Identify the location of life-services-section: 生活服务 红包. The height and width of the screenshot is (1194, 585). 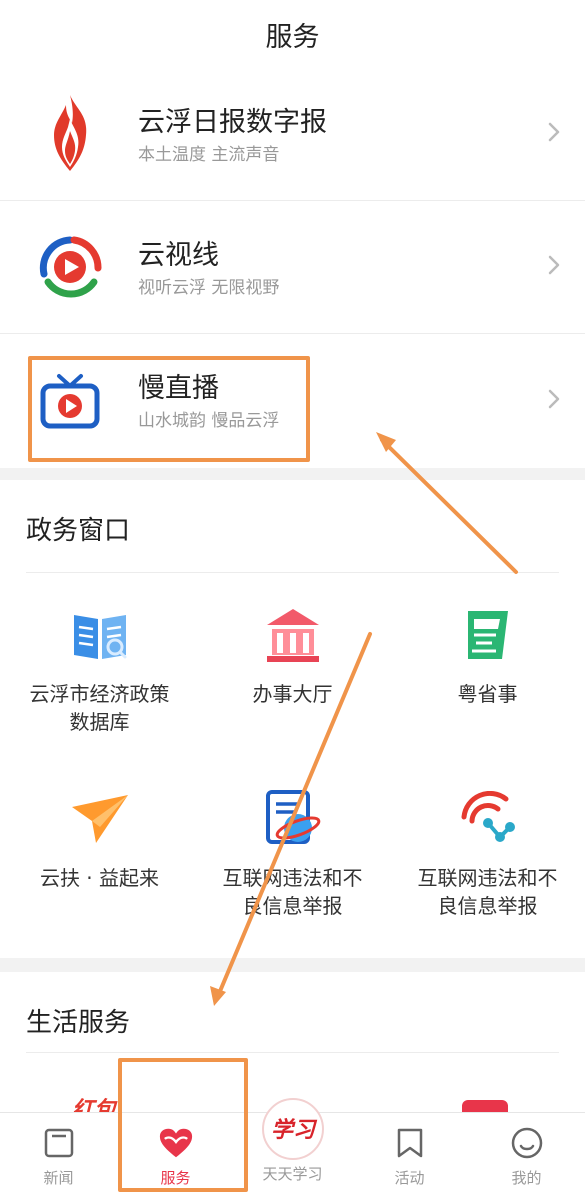
(292, 1047).